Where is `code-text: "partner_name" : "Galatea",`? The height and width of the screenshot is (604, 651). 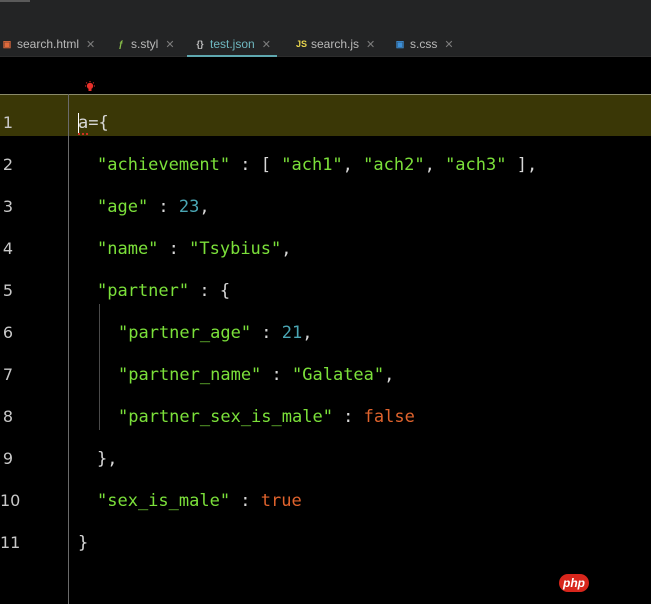 code-text: "partner_name" : "Galatea", is located at coordinates (256, 375).